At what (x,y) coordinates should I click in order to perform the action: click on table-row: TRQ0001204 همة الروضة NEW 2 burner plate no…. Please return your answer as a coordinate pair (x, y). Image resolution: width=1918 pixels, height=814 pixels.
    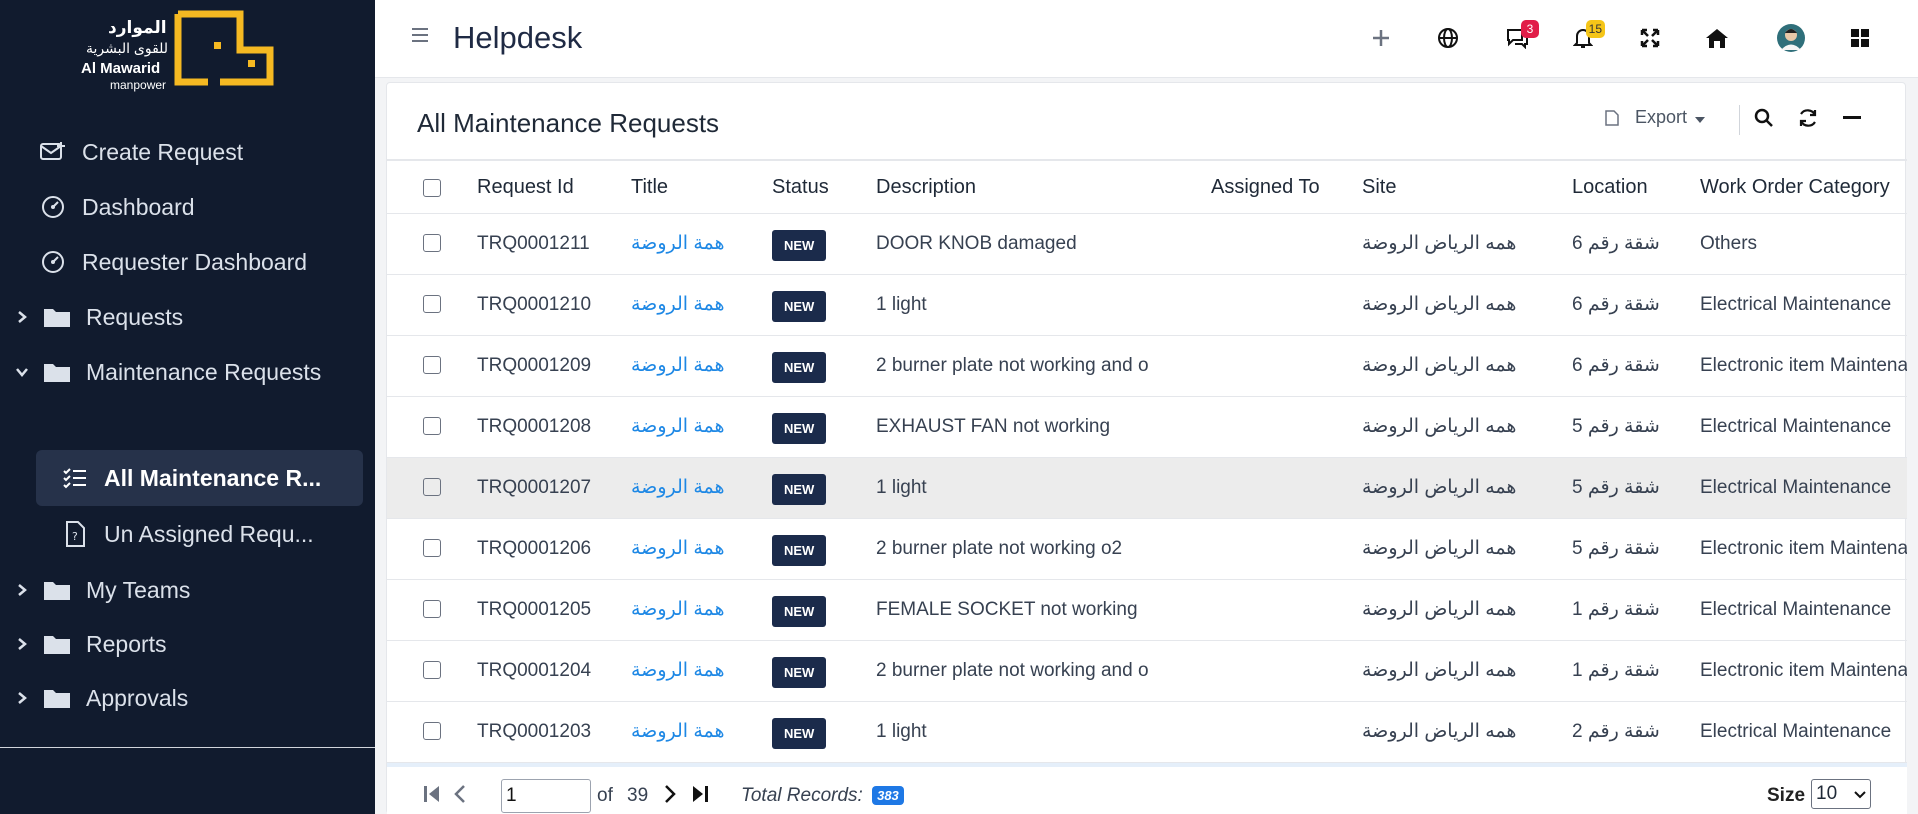
    Looking at the image, I should click on (1147, 671).